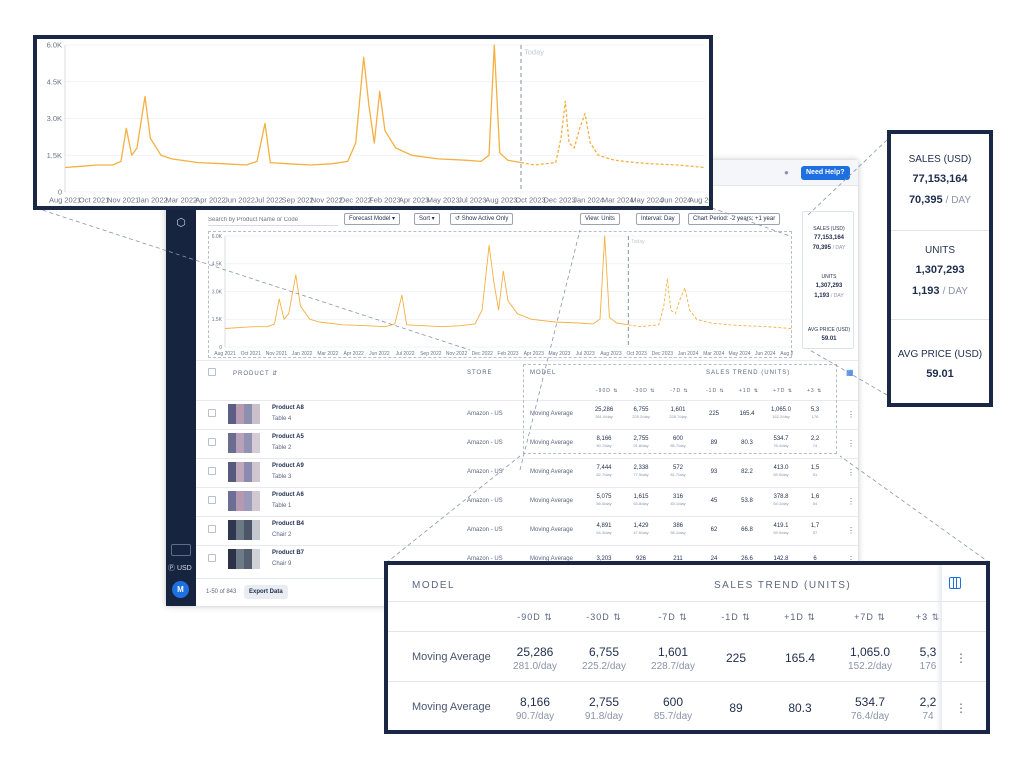 The image size is (1024, 768). What do you see at coordinates (747, 501) in the screenshot?
I see `trend-cell: 53.8` at bounding box center [747, 501].